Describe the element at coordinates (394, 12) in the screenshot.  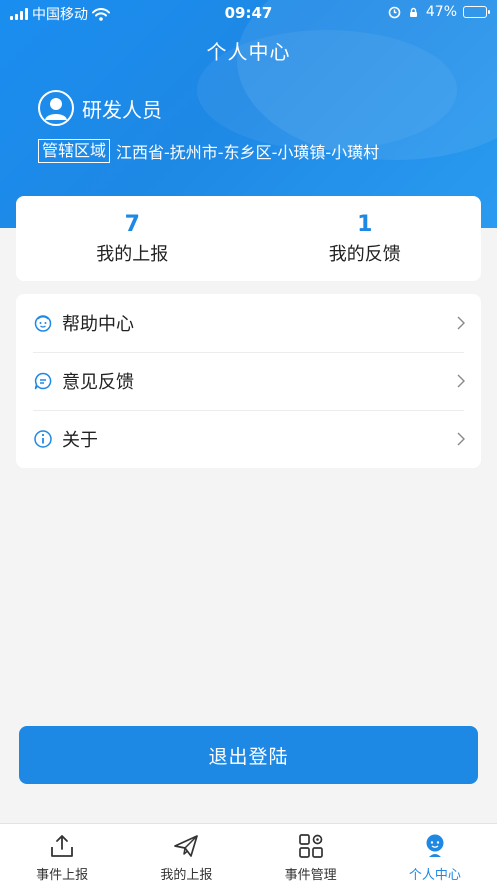
I see `alarm-icon` at that location.